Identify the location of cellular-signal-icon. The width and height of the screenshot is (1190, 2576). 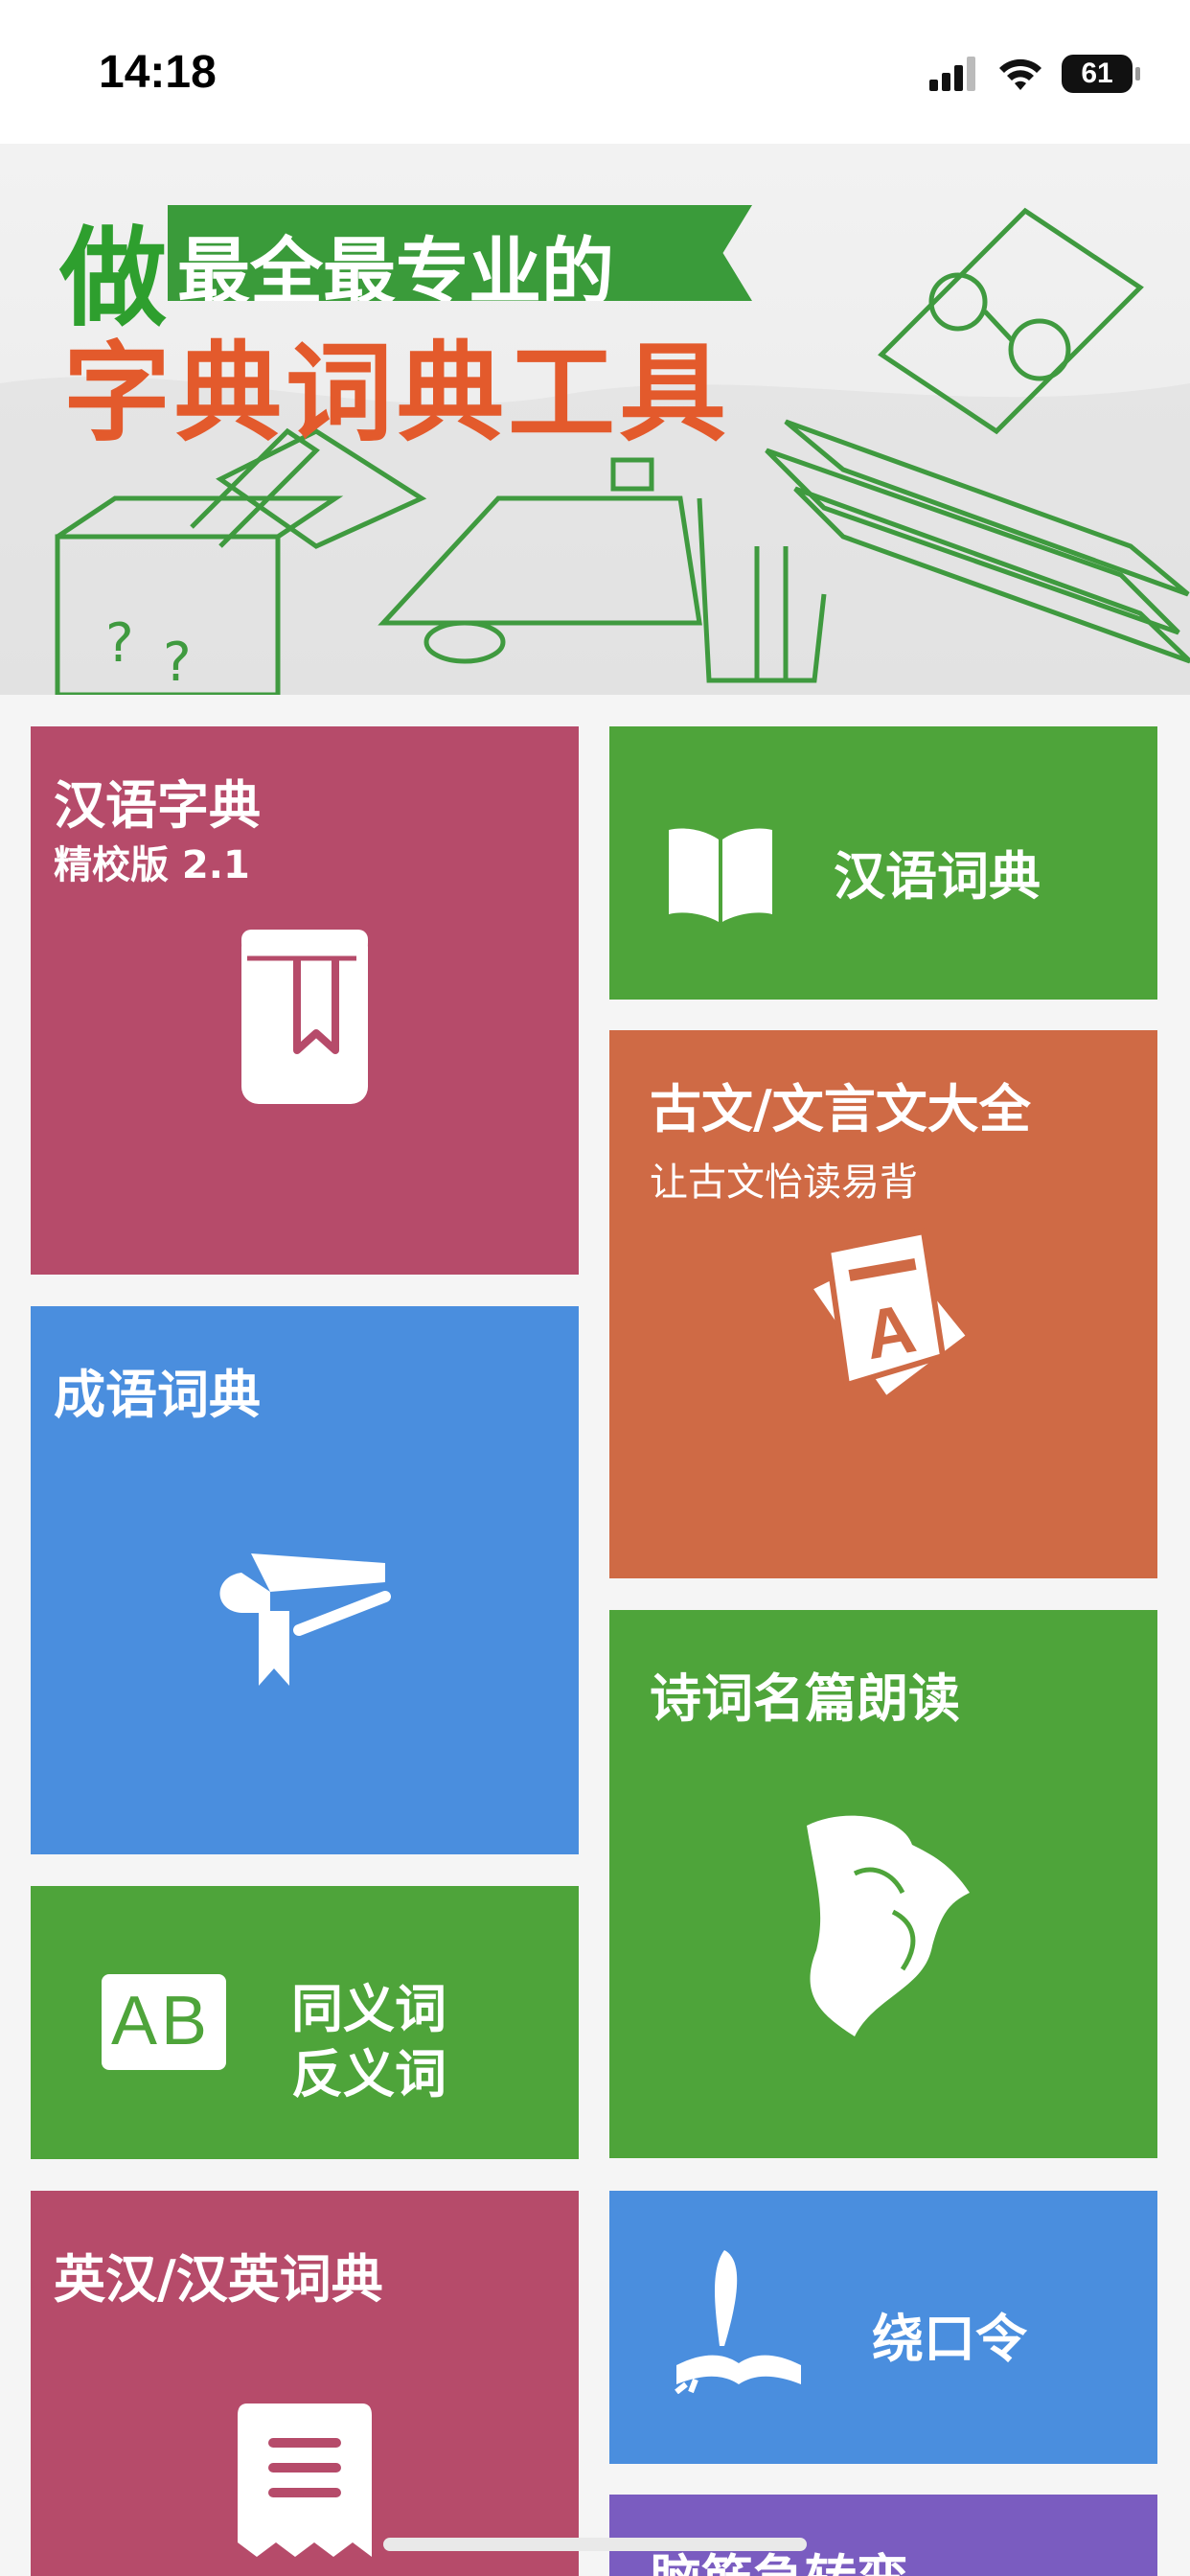
(952, 74).